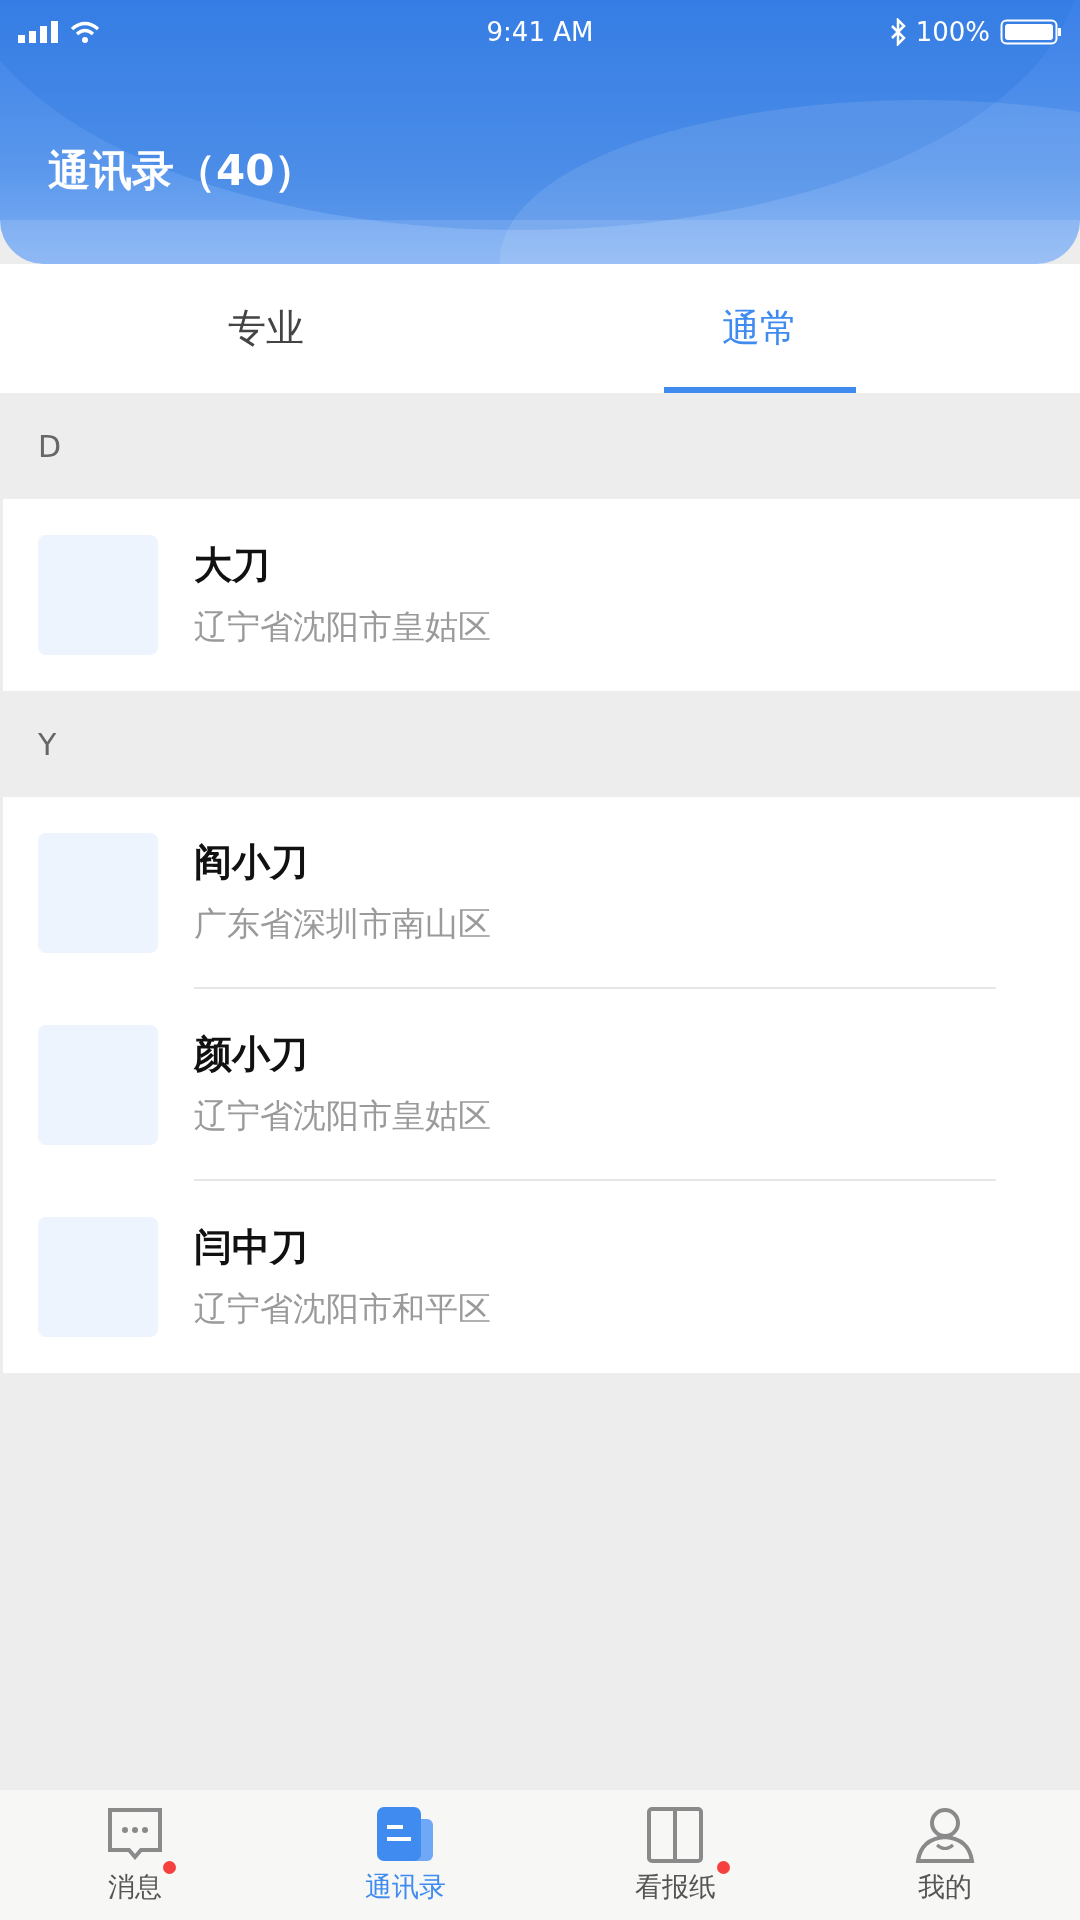  I want to click on contact-name: 闫中刀, so click(251, 1247).